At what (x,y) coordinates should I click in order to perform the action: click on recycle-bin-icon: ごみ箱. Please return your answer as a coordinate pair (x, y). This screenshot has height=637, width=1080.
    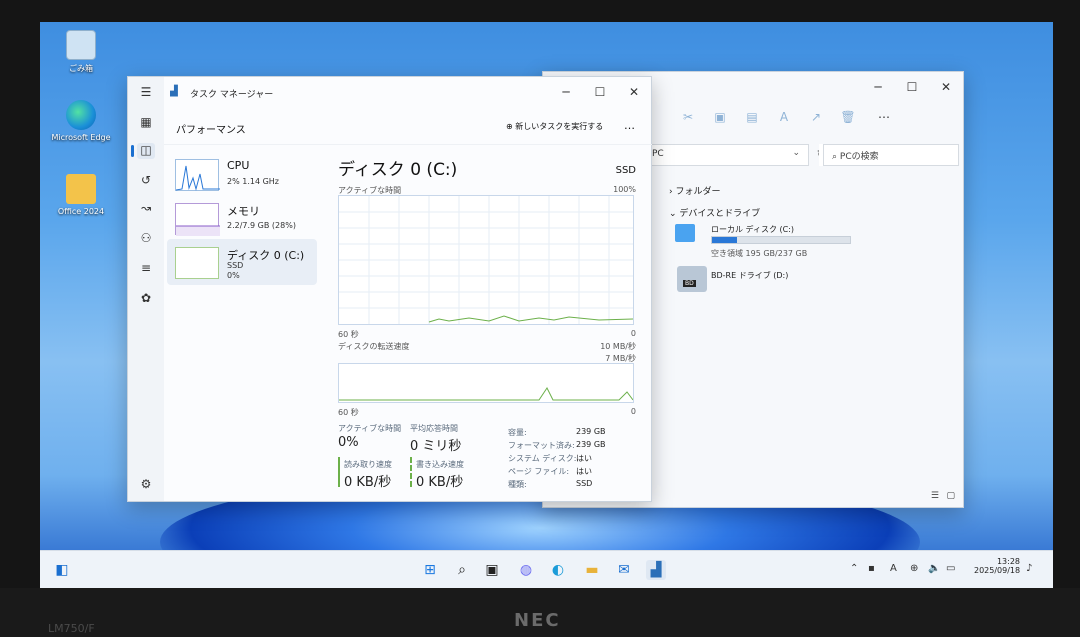
    Looking at the image, I should click on (81, 52).